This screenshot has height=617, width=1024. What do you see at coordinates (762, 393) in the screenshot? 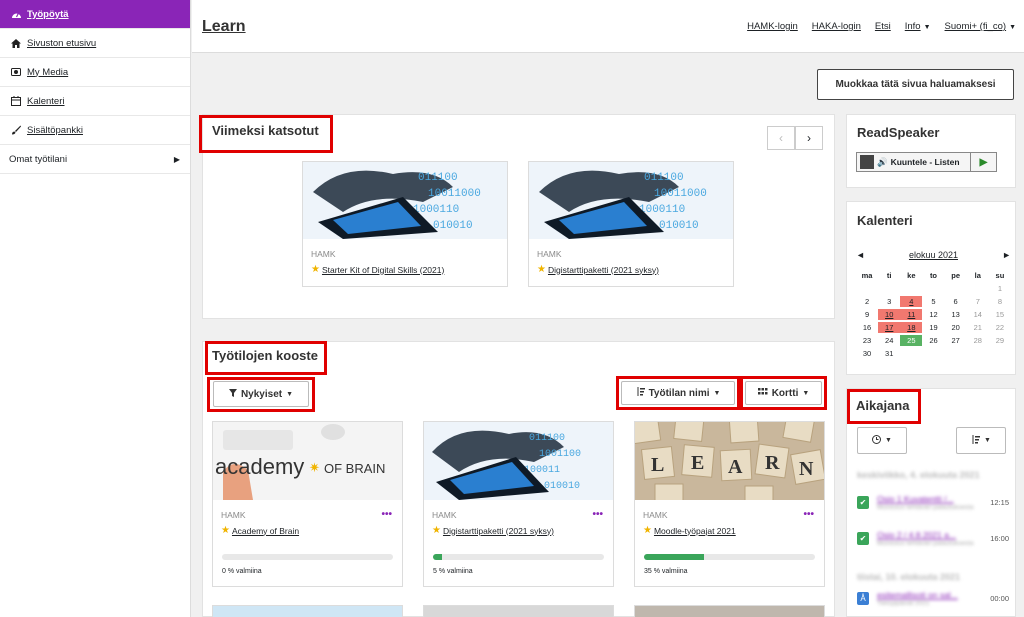
I see `grid-icon` at bounding box center [762, 393].